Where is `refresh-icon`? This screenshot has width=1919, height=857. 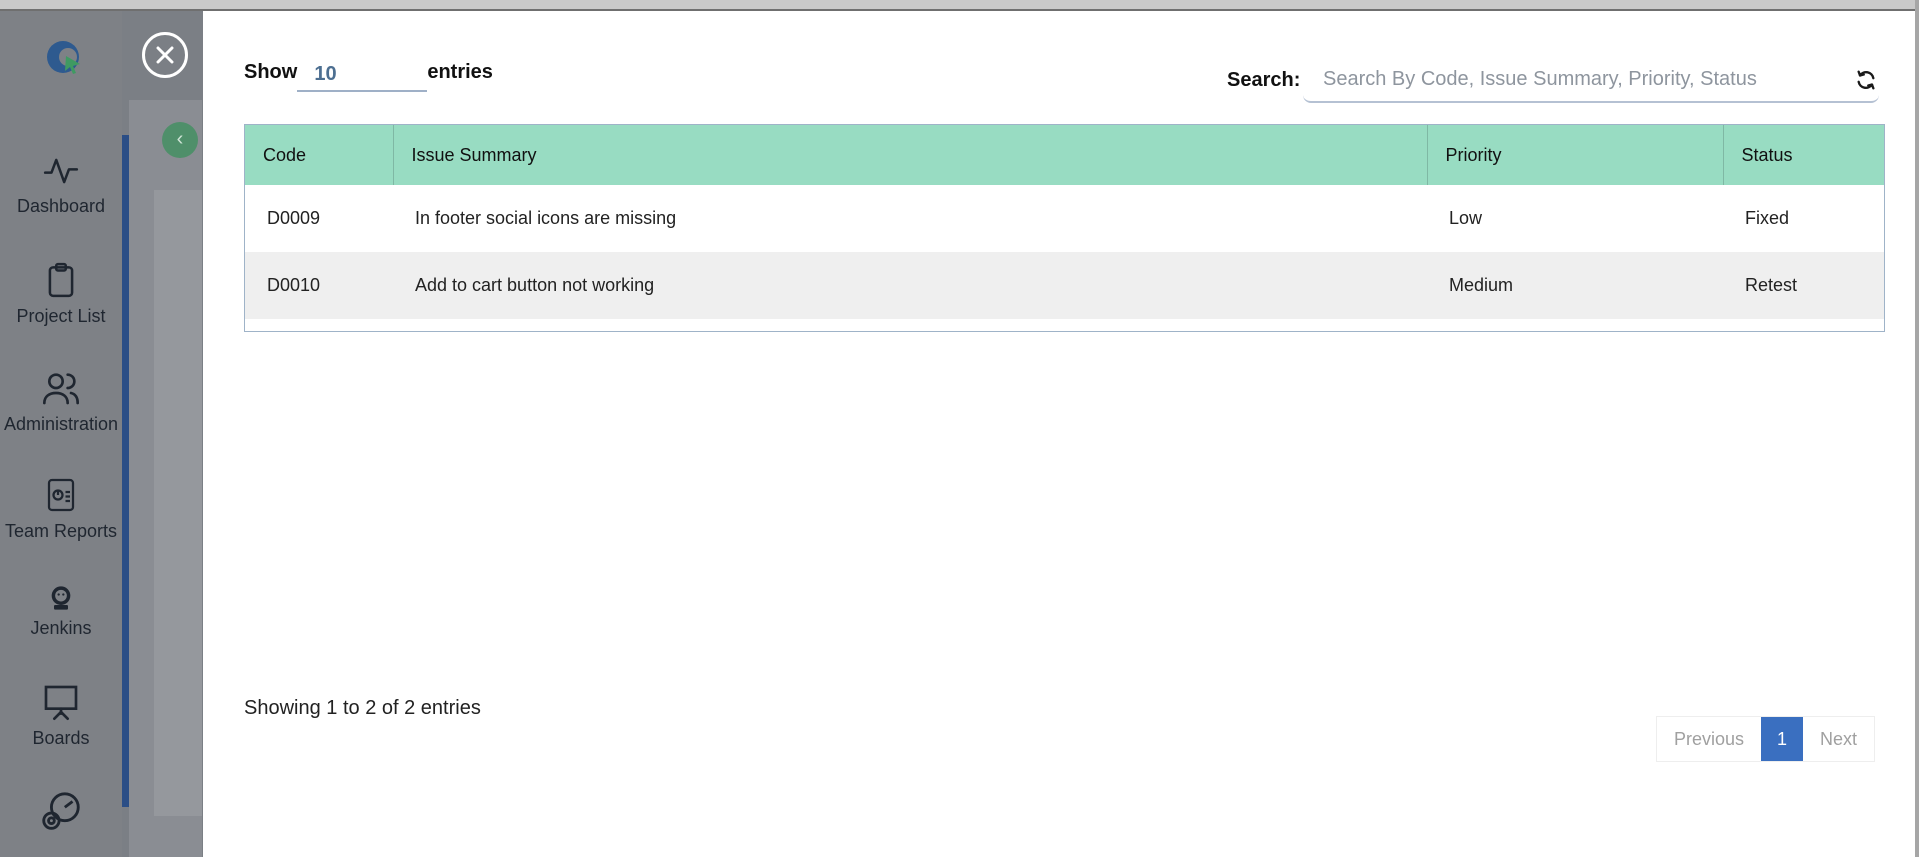 refresh-icon is located at coordinates (1866, 80).